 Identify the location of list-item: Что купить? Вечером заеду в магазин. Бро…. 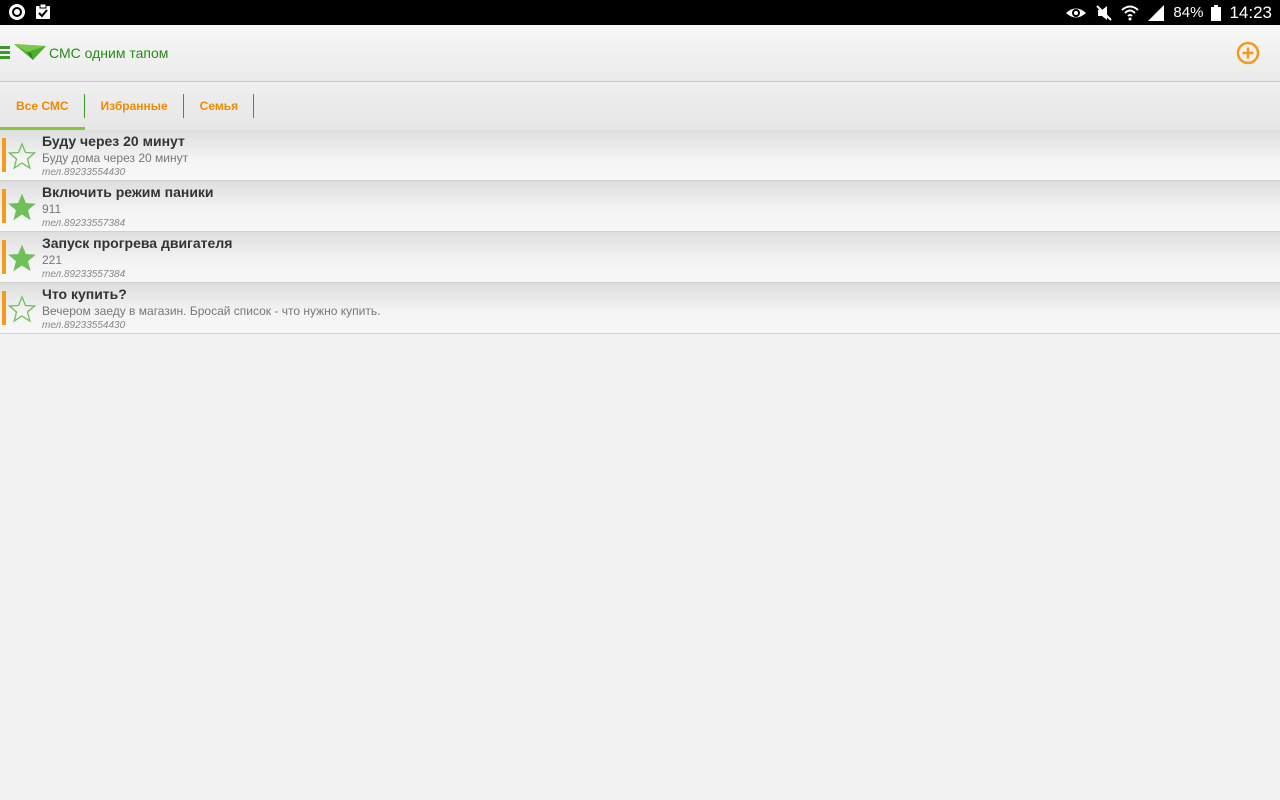
(640, 308).